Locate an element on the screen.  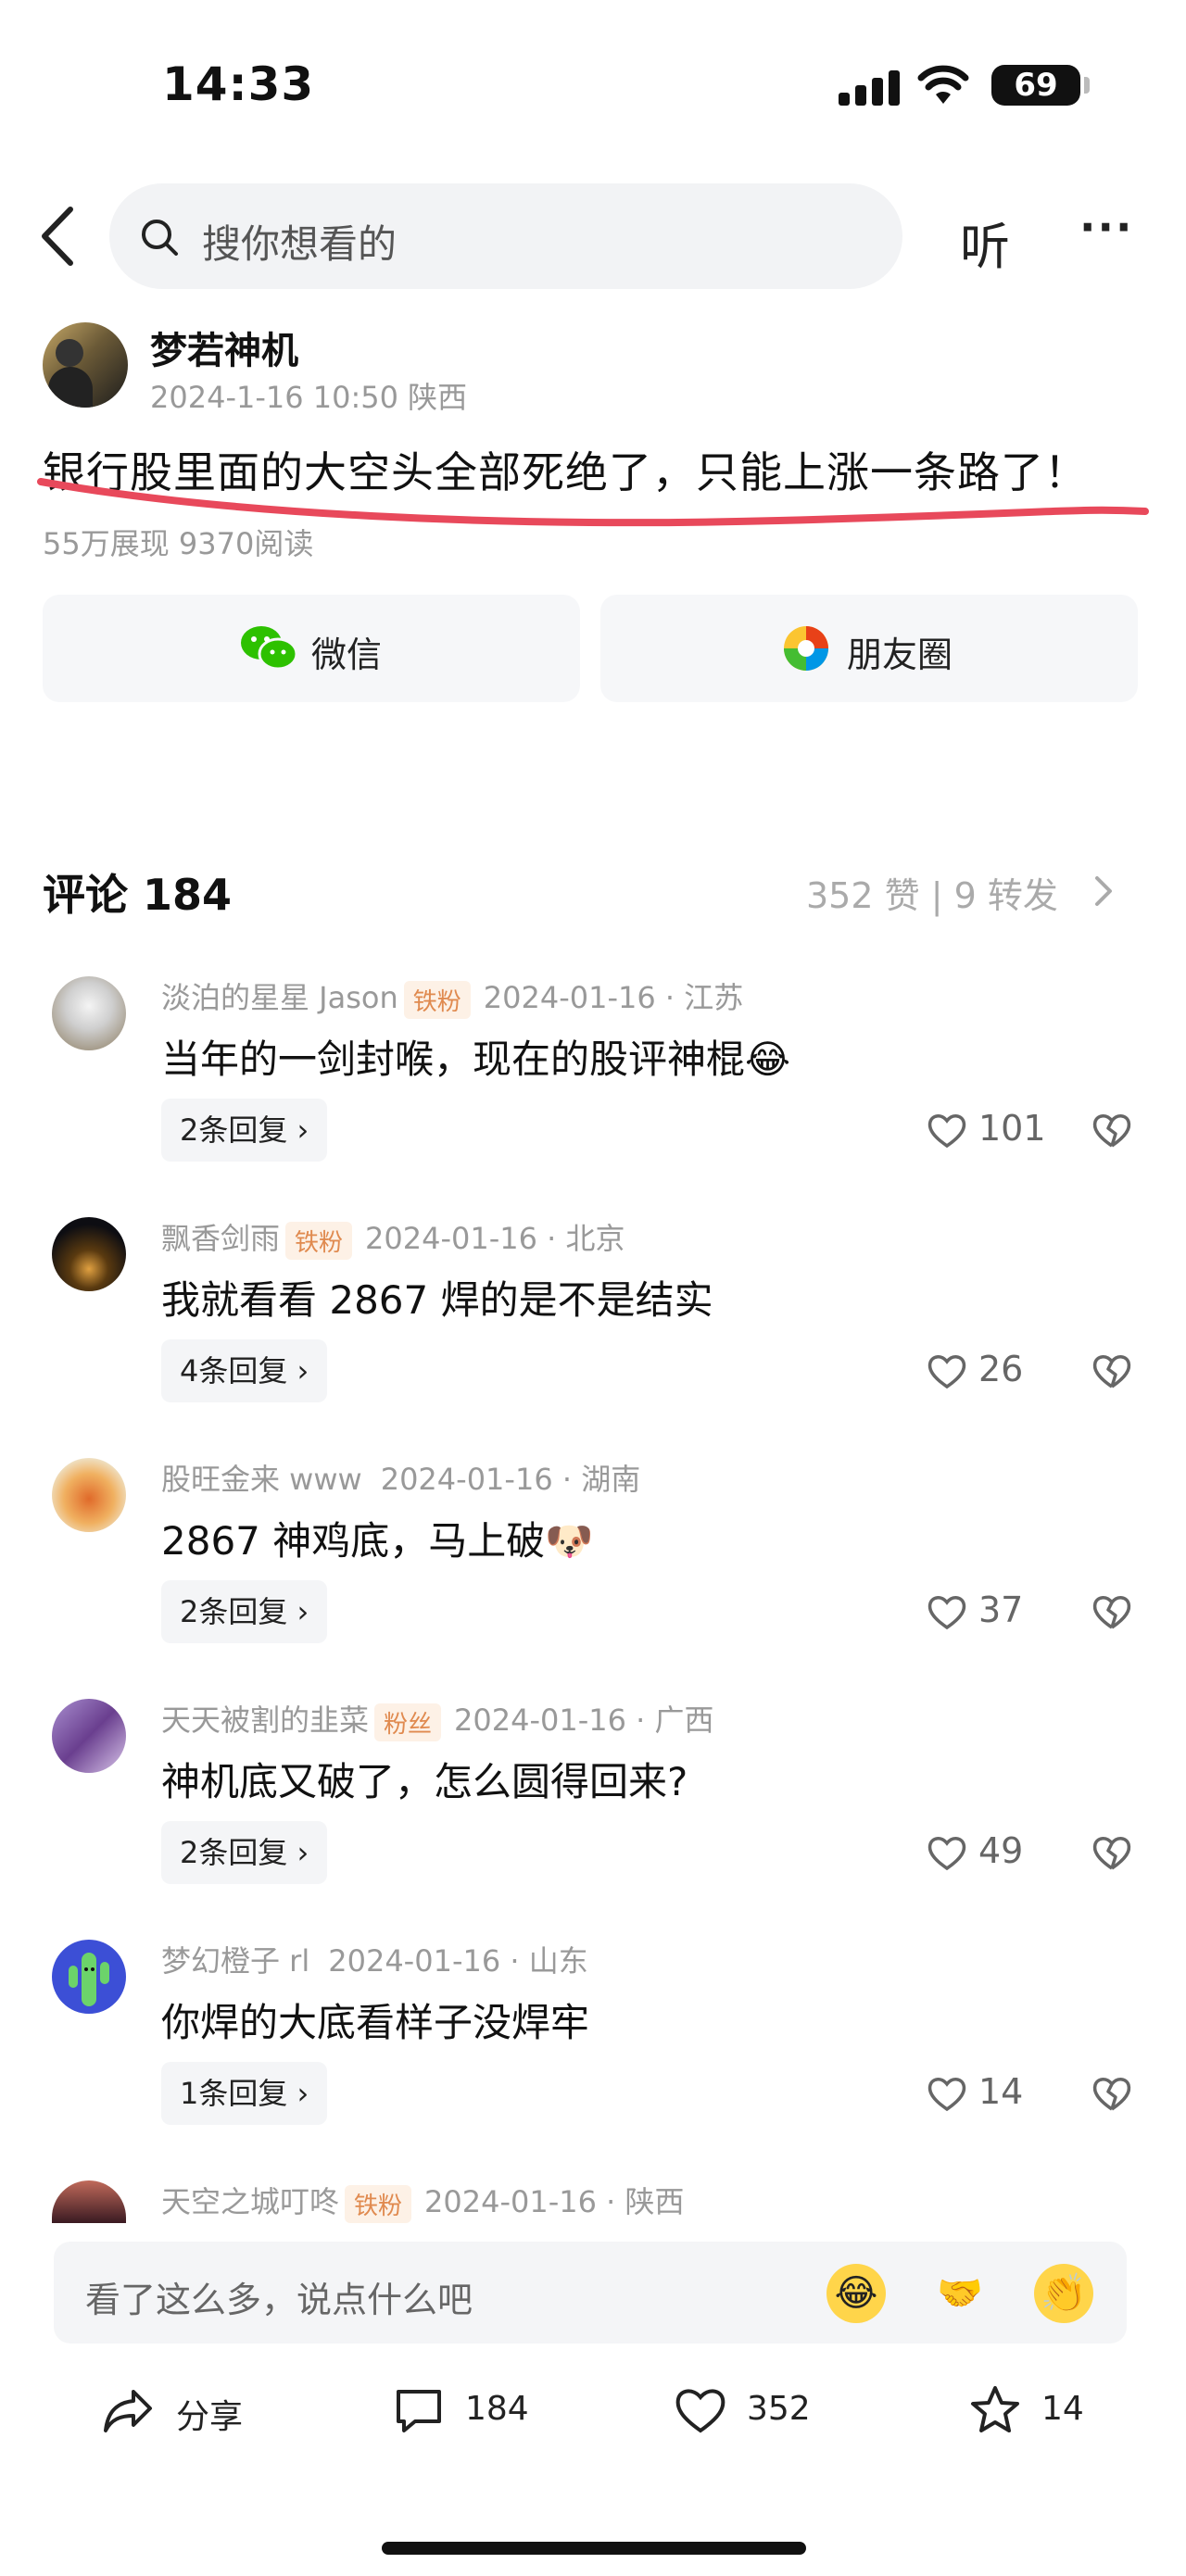
view-replies-button: 4条回复 › is located at coordinates (244, 1370).